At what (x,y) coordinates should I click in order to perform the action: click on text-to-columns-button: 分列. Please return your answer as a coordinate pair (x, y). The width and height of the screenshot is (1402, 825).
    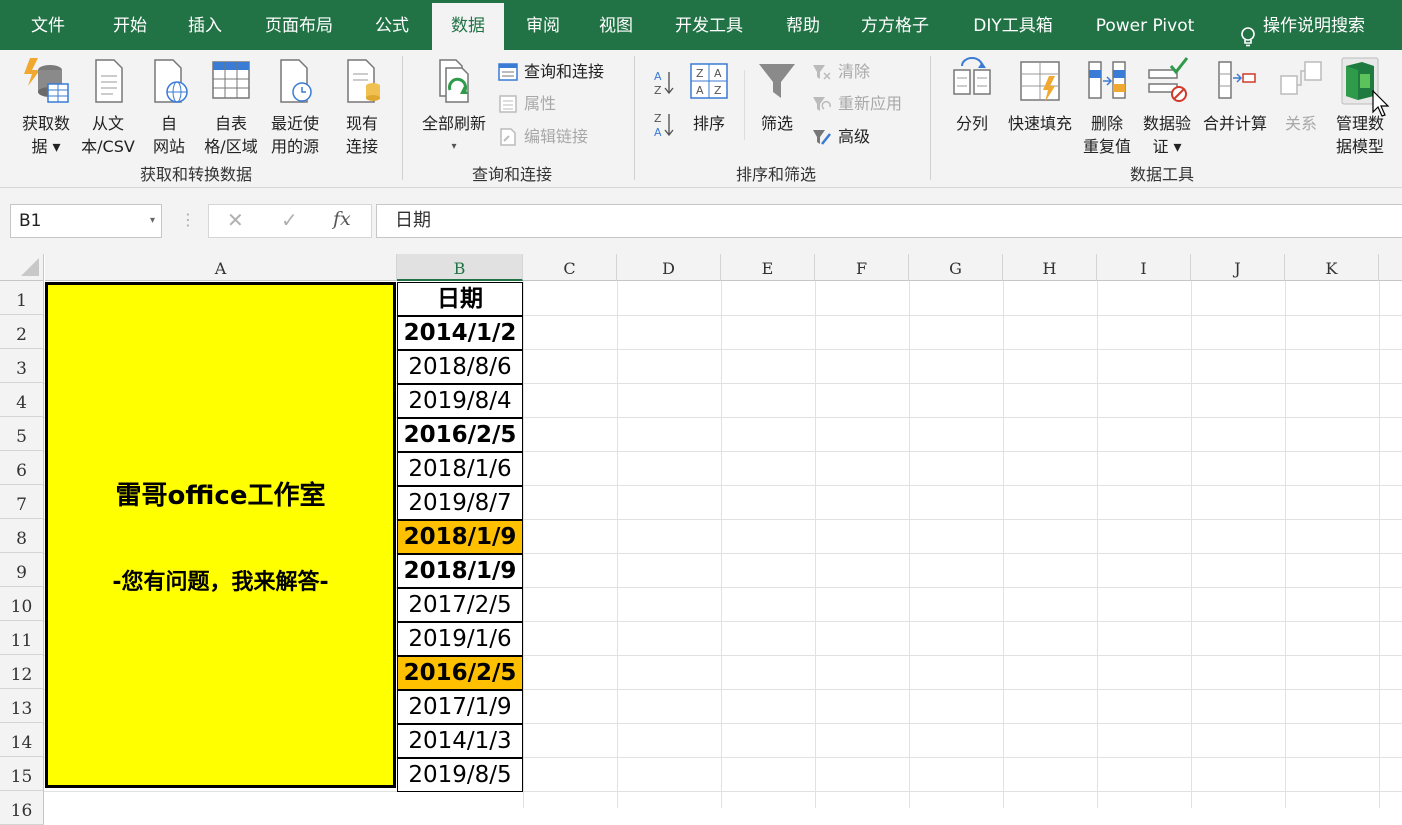
    Looking at the image, I should click on (972, 95).